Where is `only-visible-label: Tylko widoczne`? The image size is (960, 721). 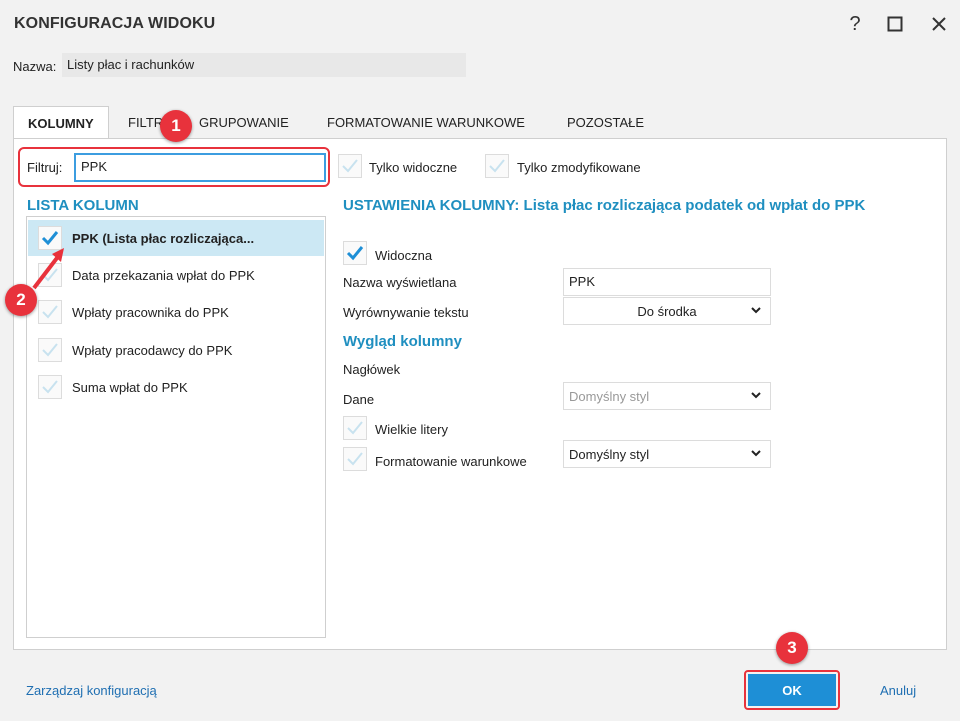 only-visible-label: Tylko widoczne is located at coordinates (413, 167).